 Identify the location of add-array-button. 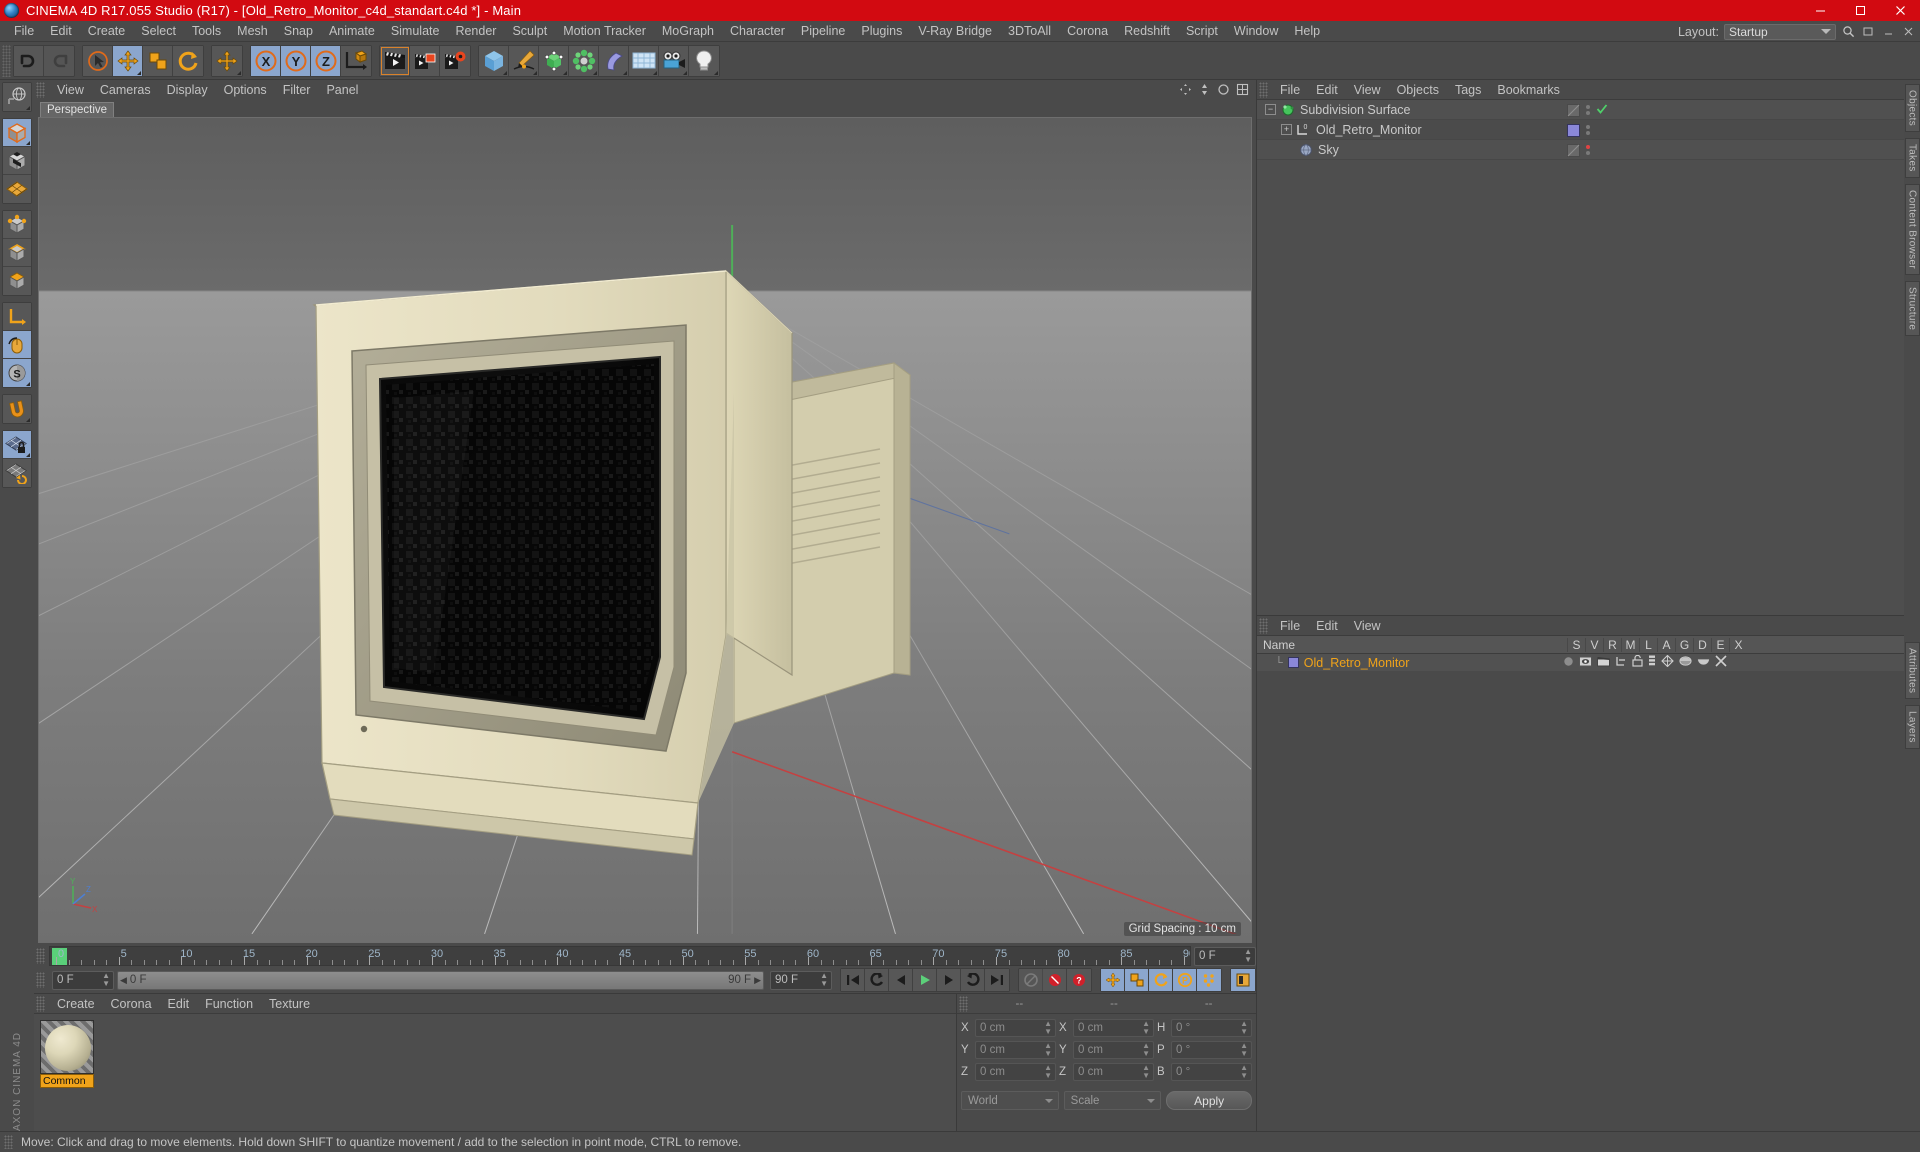
(584, 60).